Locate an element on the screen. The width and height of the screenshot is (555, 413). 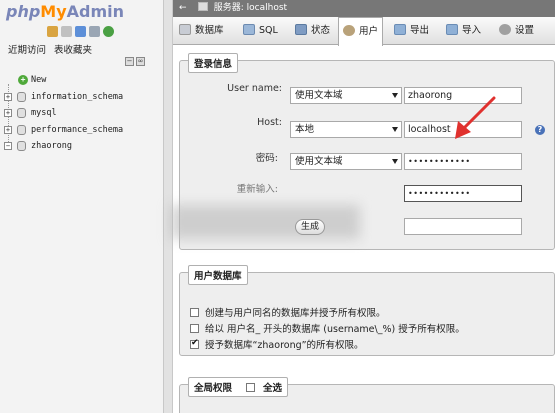
db-item-performance-schema: + performance_schema is located at coordinates (63, 130).